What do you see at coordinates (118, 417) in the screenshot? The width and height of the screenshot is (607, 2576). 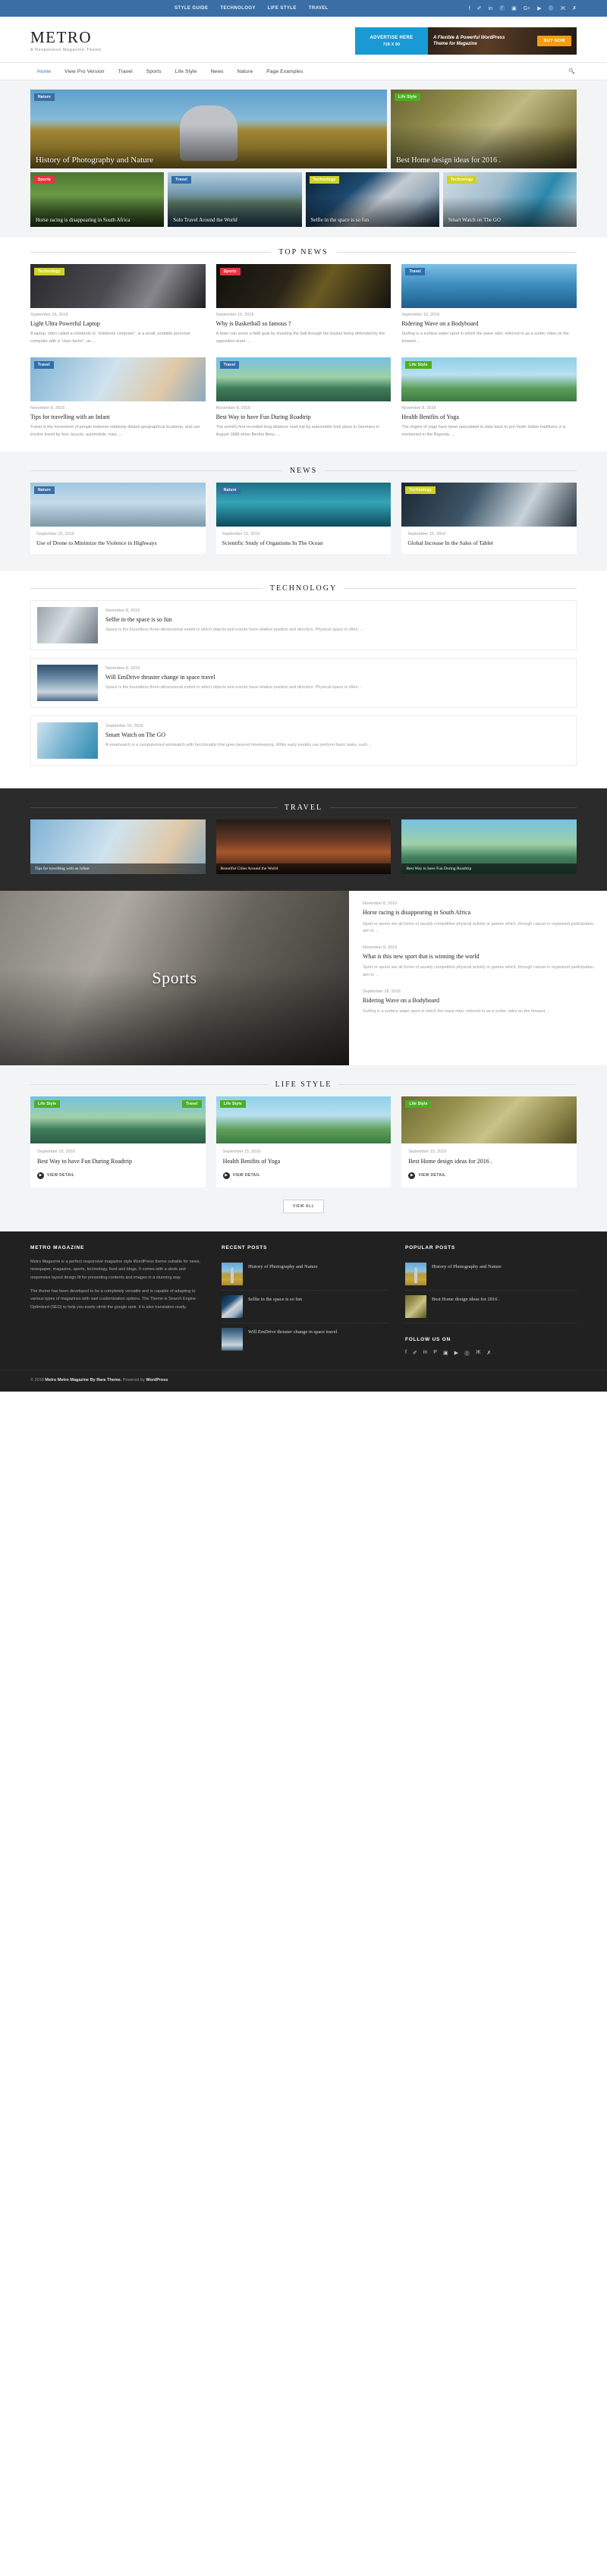 I see `card-title: Tips for travelling with an Infant` at bounding box center [118, 417].